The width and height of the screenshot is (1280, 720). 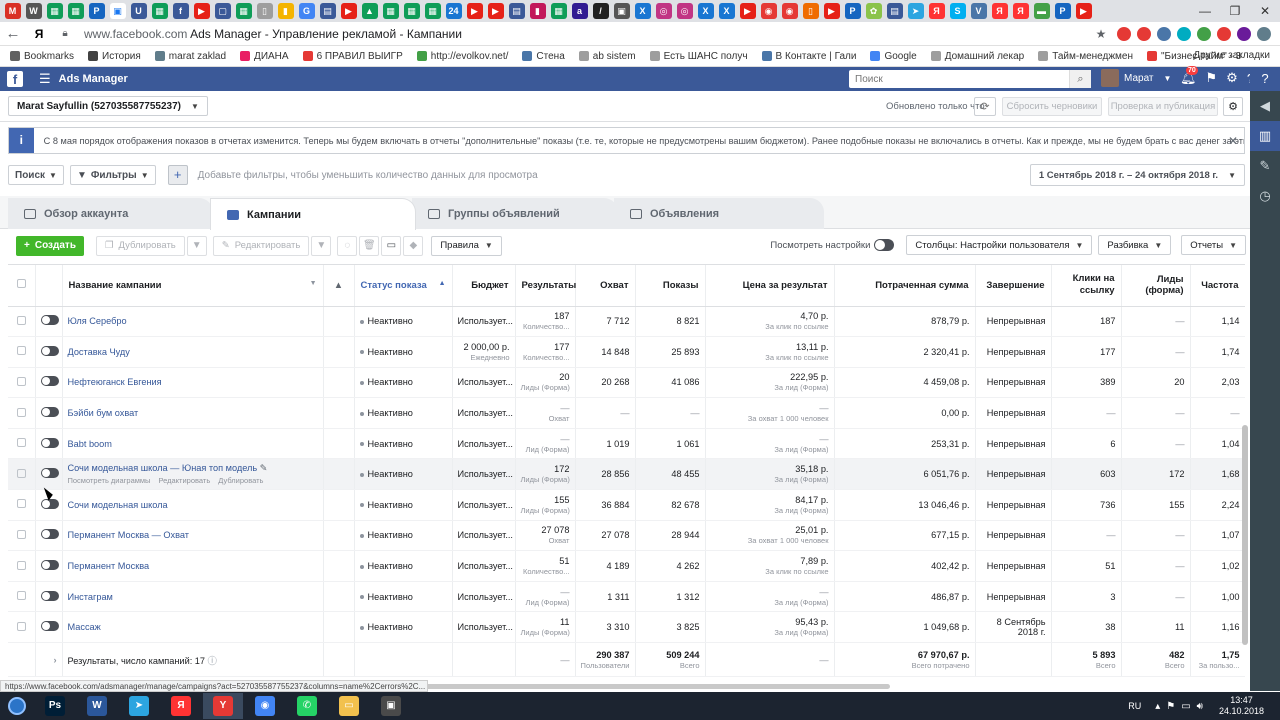 What do you see at coordinates (352, 56) in the screenshot?
I see `bookmark-item: 6 ПРАВИЛ ВЫИГР` at bounding box center [352, 56].